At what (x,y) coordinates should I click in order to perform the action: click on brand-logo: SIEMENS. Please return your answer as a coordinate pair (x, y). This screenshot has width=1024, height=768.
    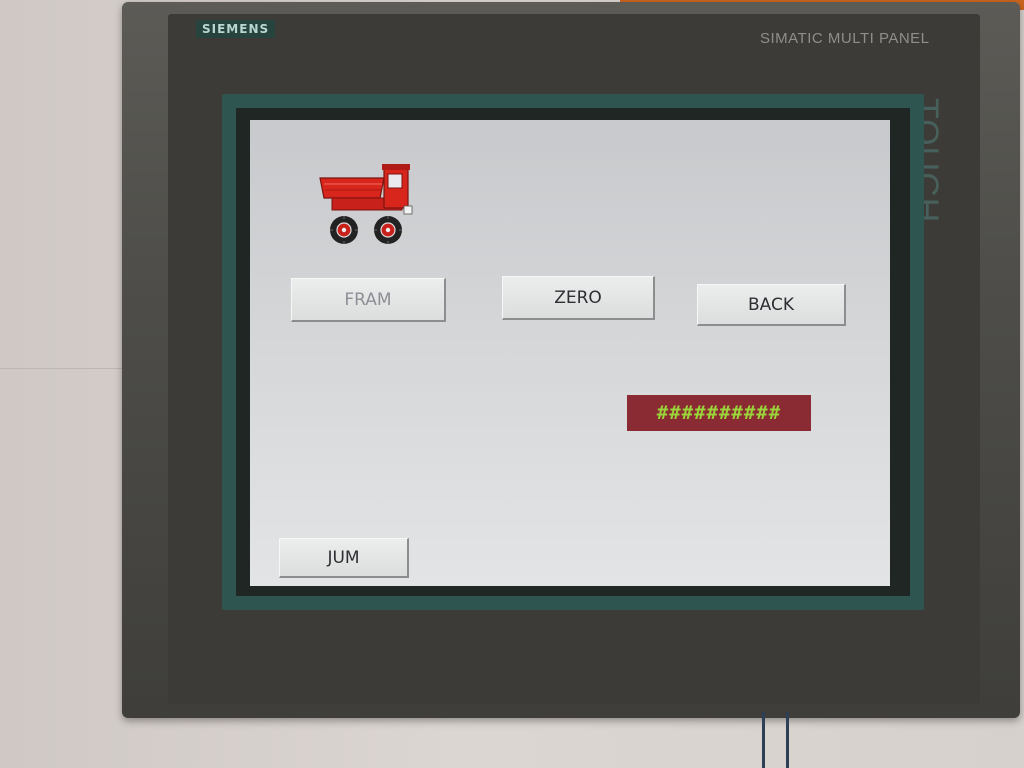
    Looking at the image, I should click on (236, 29).